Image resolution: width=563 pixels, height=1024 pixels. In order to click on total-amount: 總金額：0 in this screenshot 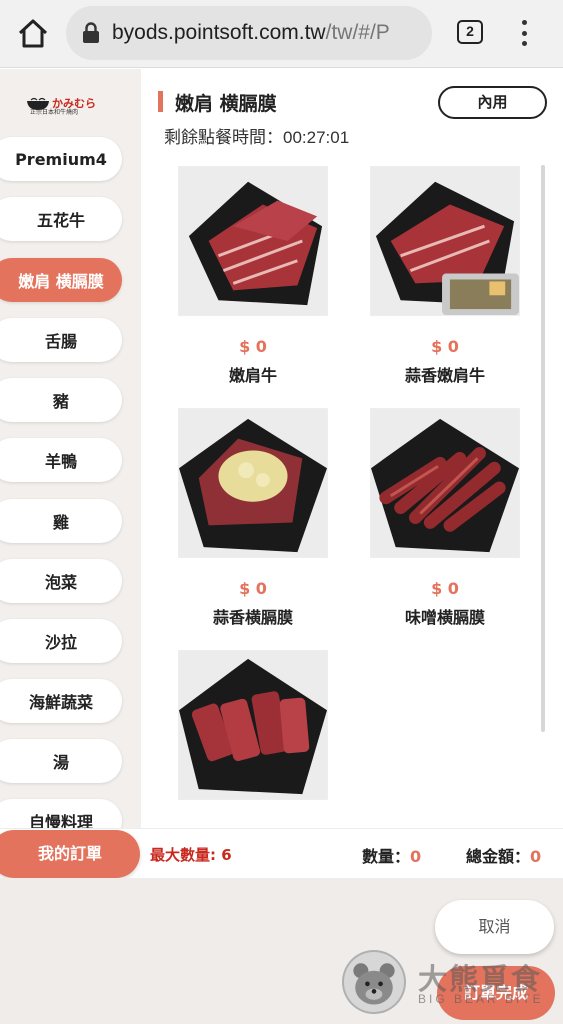, I will do `click(503, 855)`.